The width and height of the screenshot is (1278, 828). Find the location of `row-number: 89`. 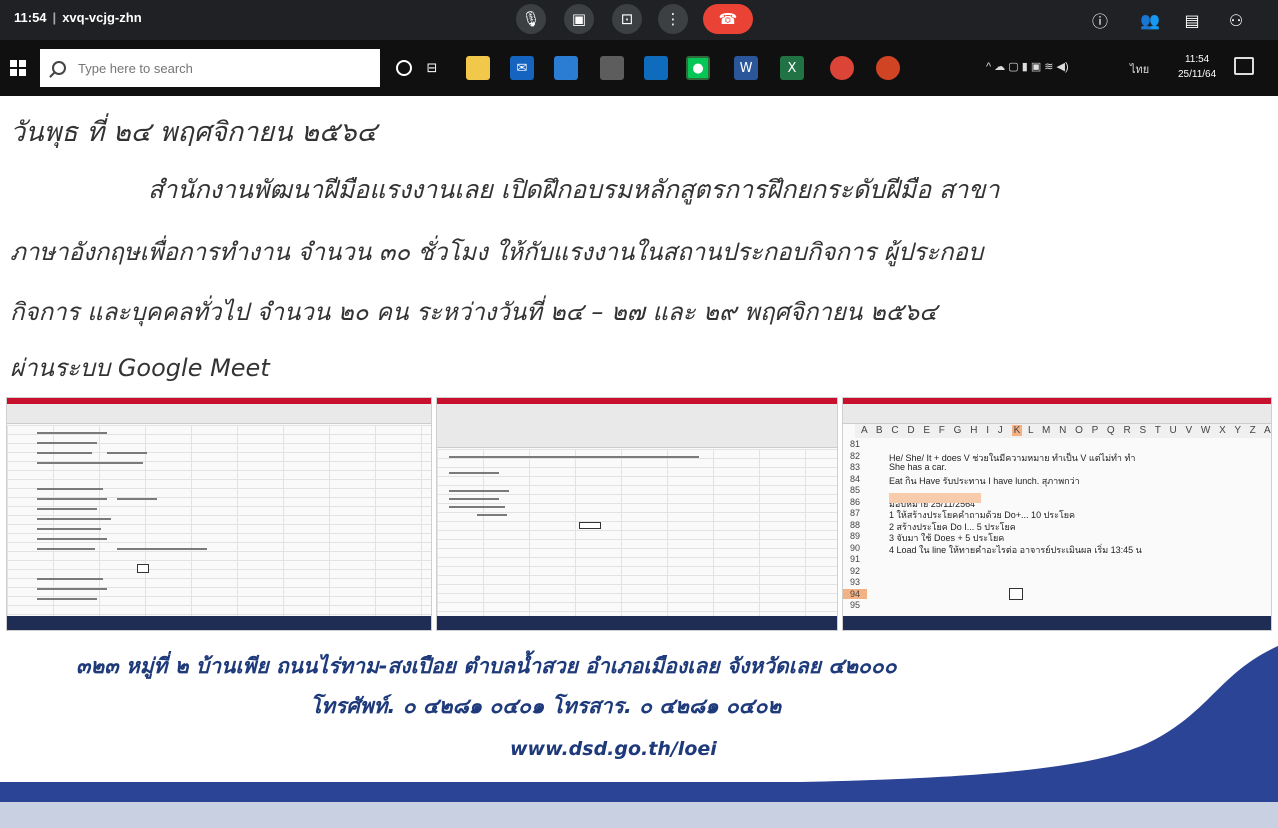

row-number: 89 is located at coordinates (854, 536).